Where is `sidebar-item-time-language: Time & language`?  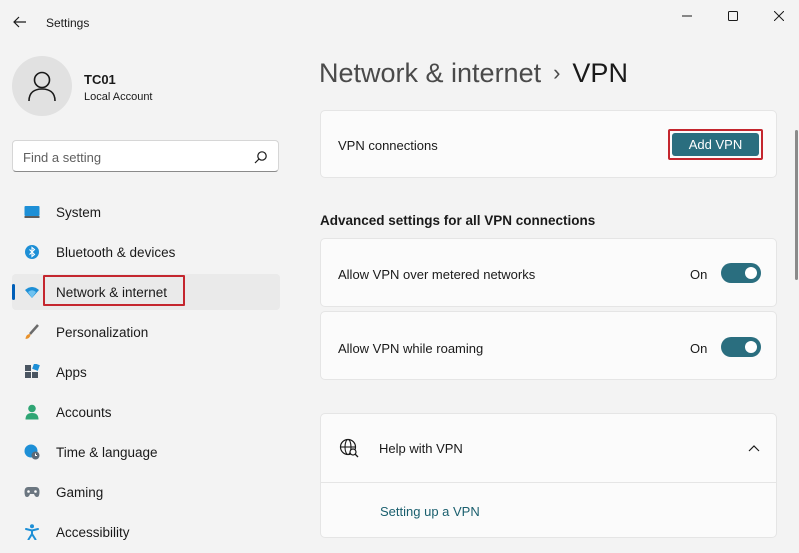
sidebar-item-time-language: Time & language is located at coordinates (146, 452).